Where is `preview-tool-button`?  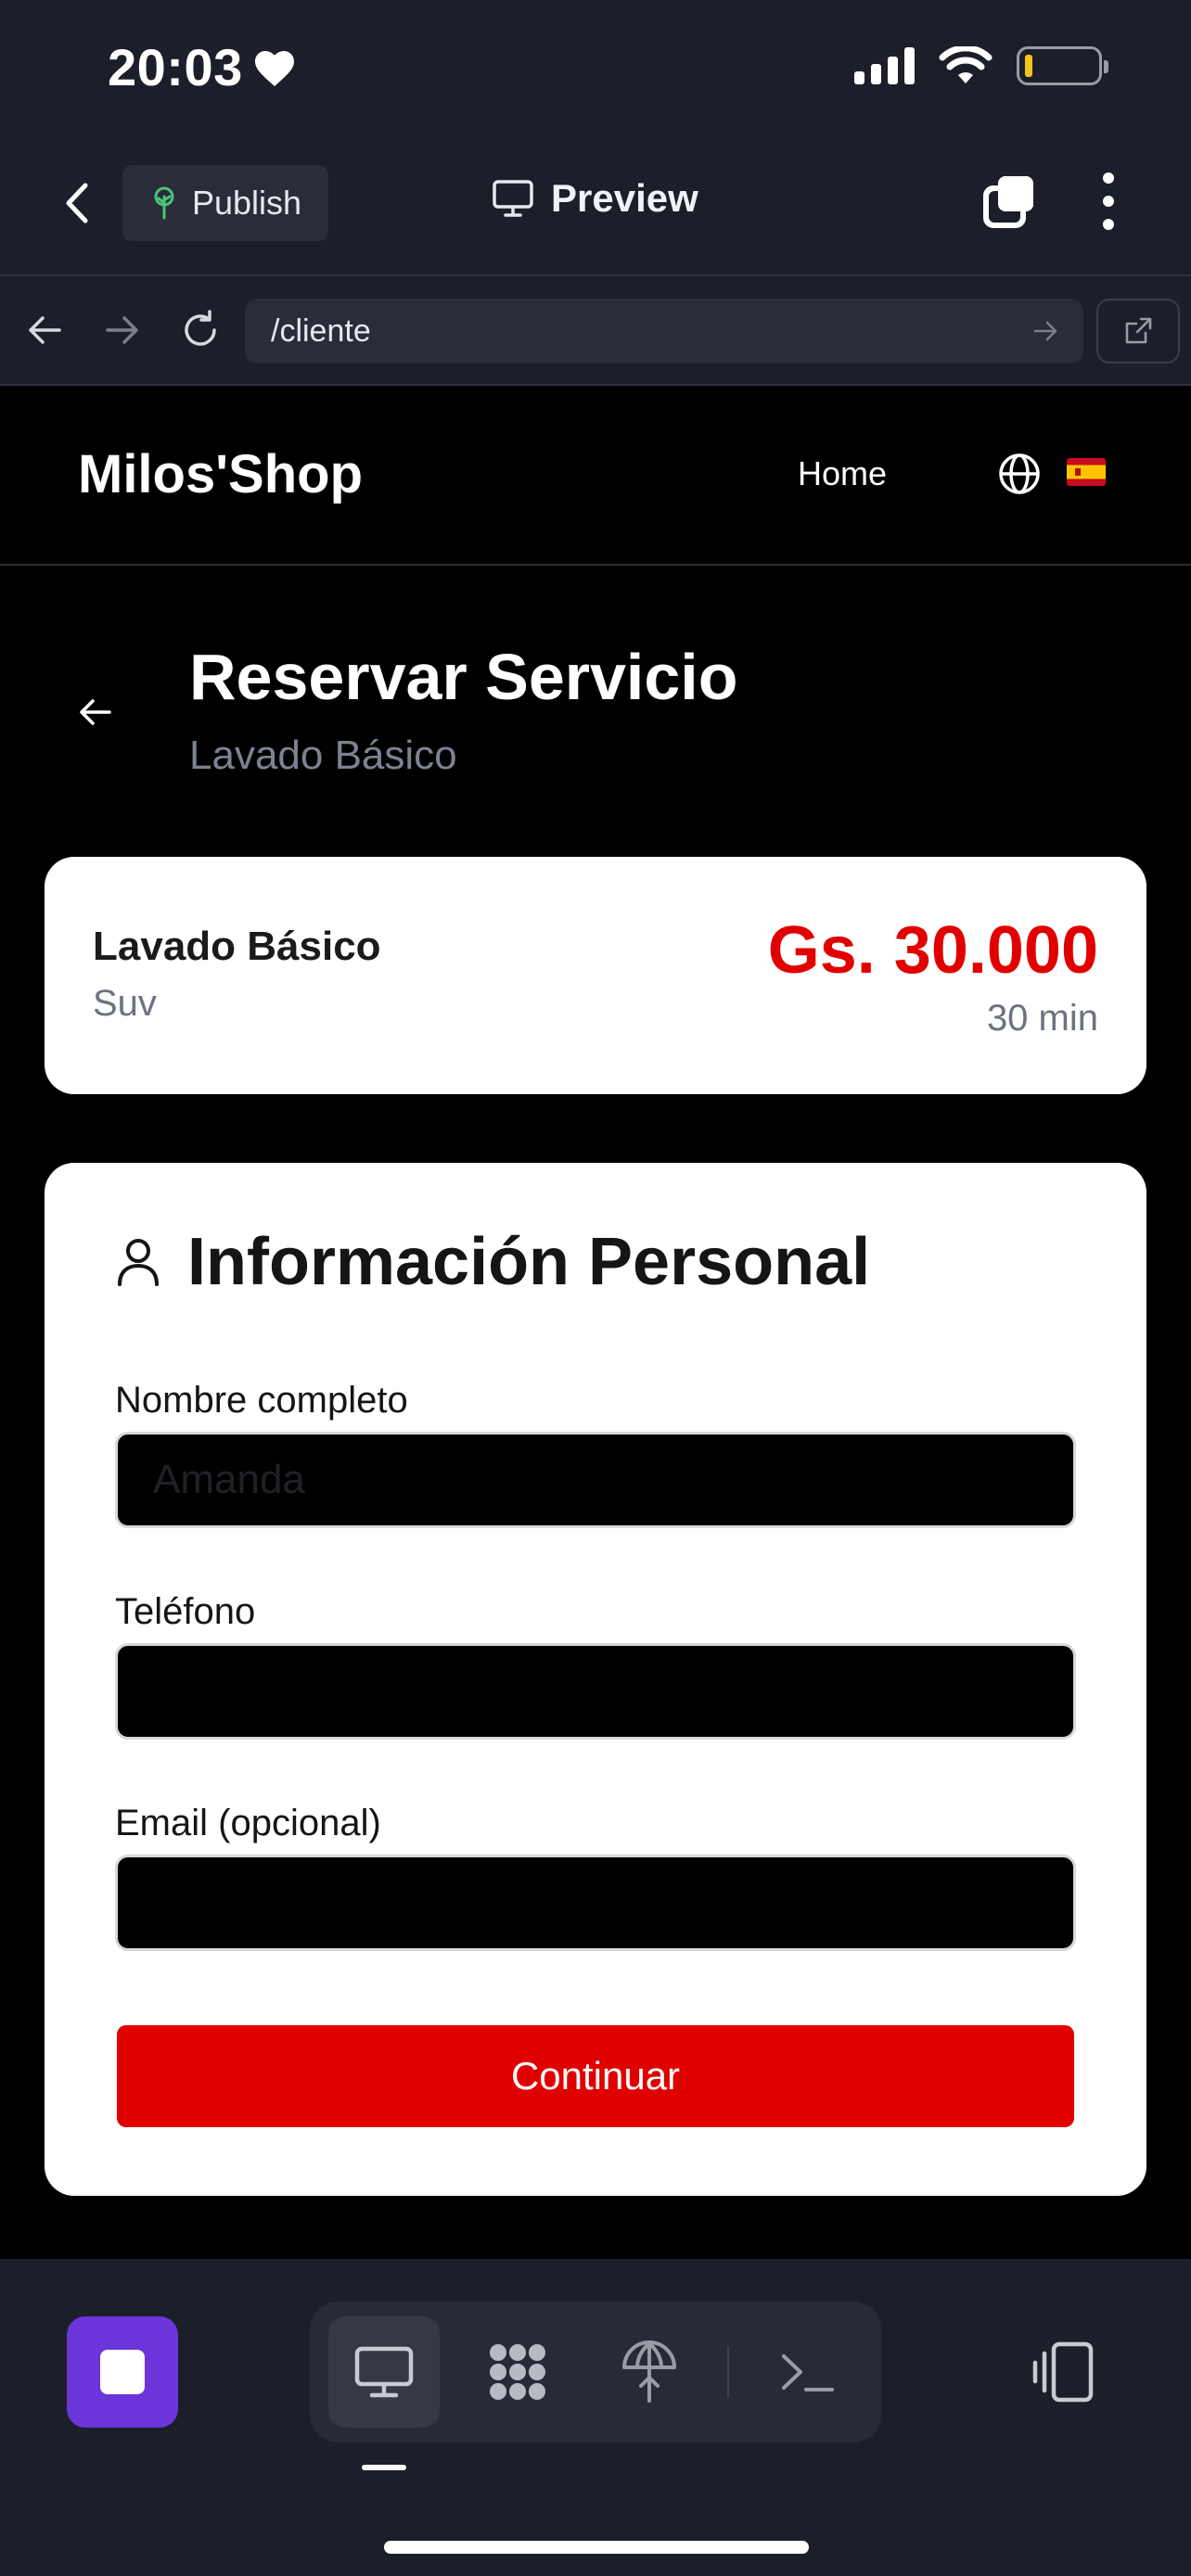
preview-tool-button is located at coordinates (384, 2372).